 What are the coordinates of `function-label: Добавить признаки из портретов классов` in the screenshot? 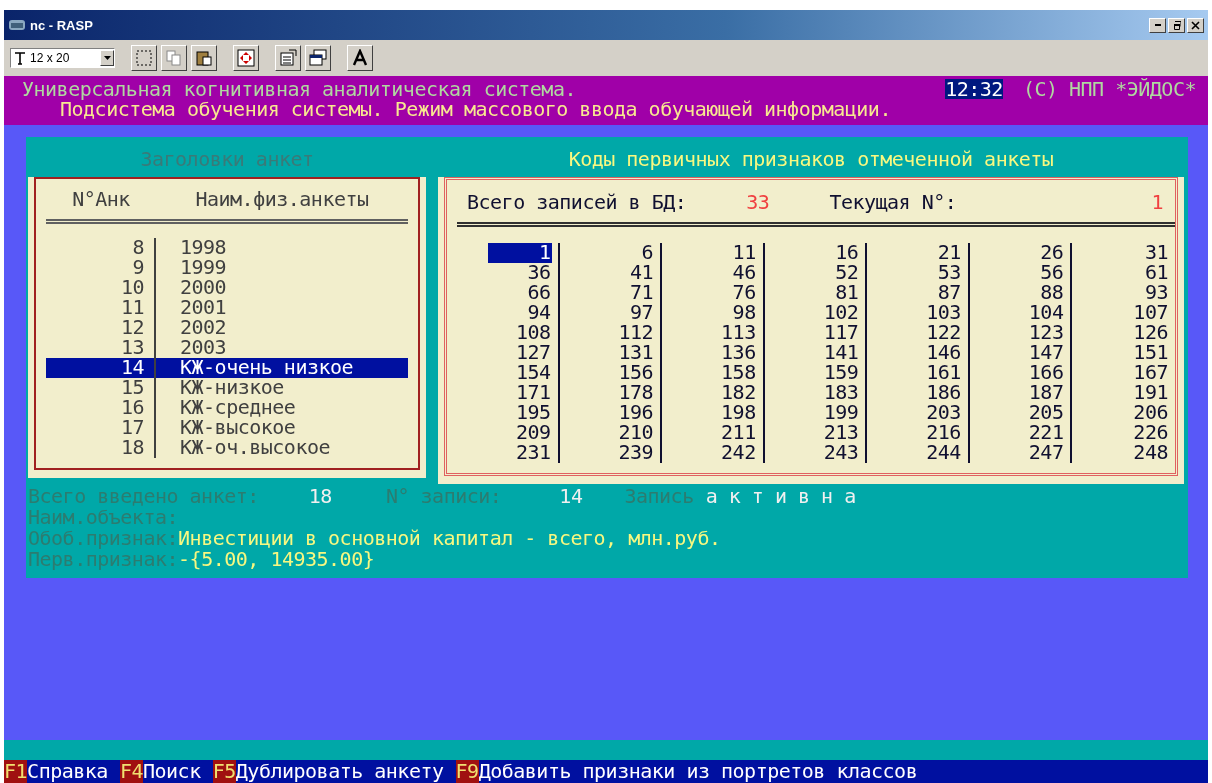 It's located at (698, 771).